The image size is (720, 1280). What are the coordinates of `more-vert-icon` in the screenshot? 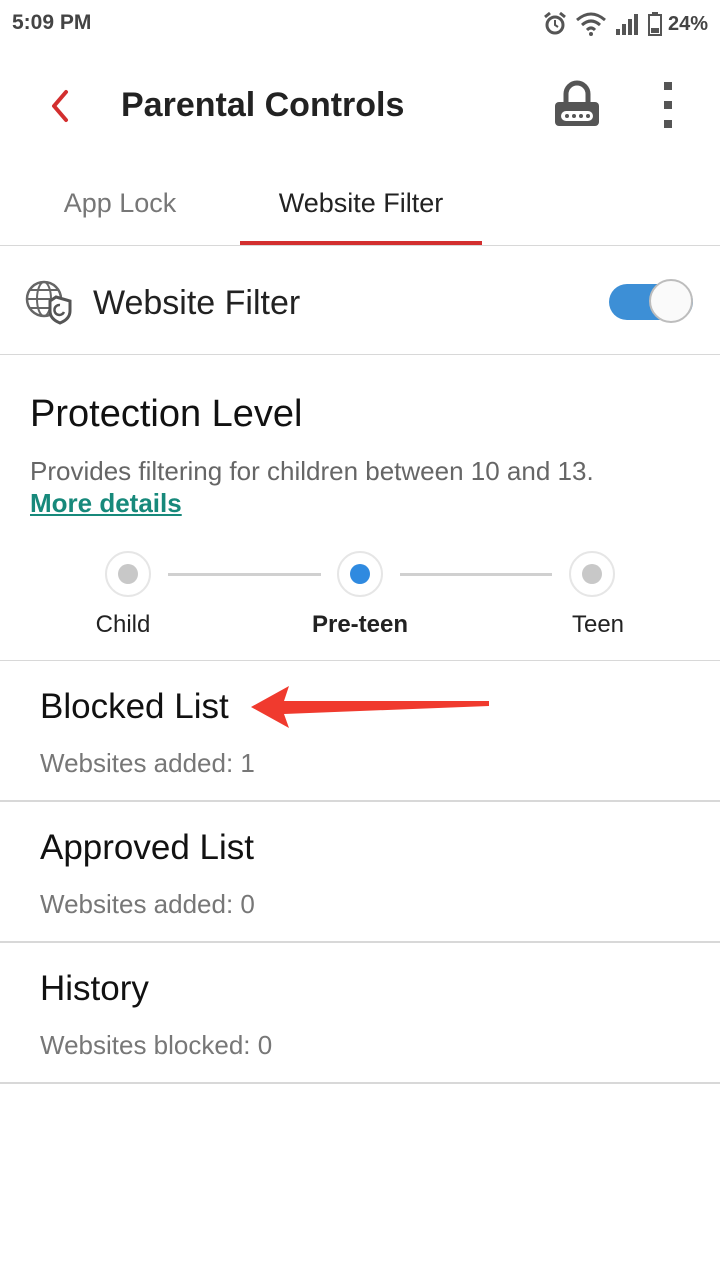 It's located at (668, 105).